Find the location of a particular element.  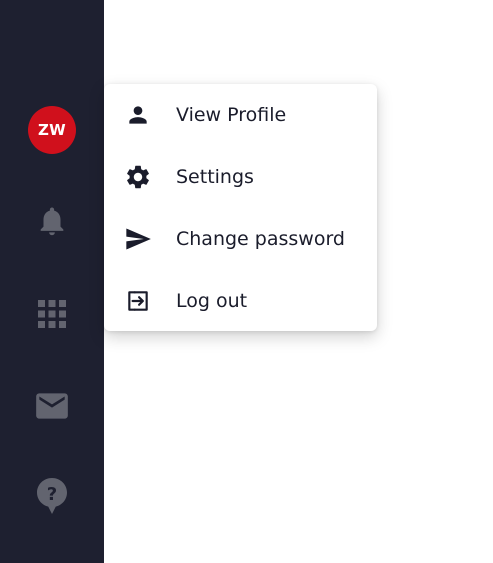

menu-item-label: Settings is located at coordinates (215, 177).